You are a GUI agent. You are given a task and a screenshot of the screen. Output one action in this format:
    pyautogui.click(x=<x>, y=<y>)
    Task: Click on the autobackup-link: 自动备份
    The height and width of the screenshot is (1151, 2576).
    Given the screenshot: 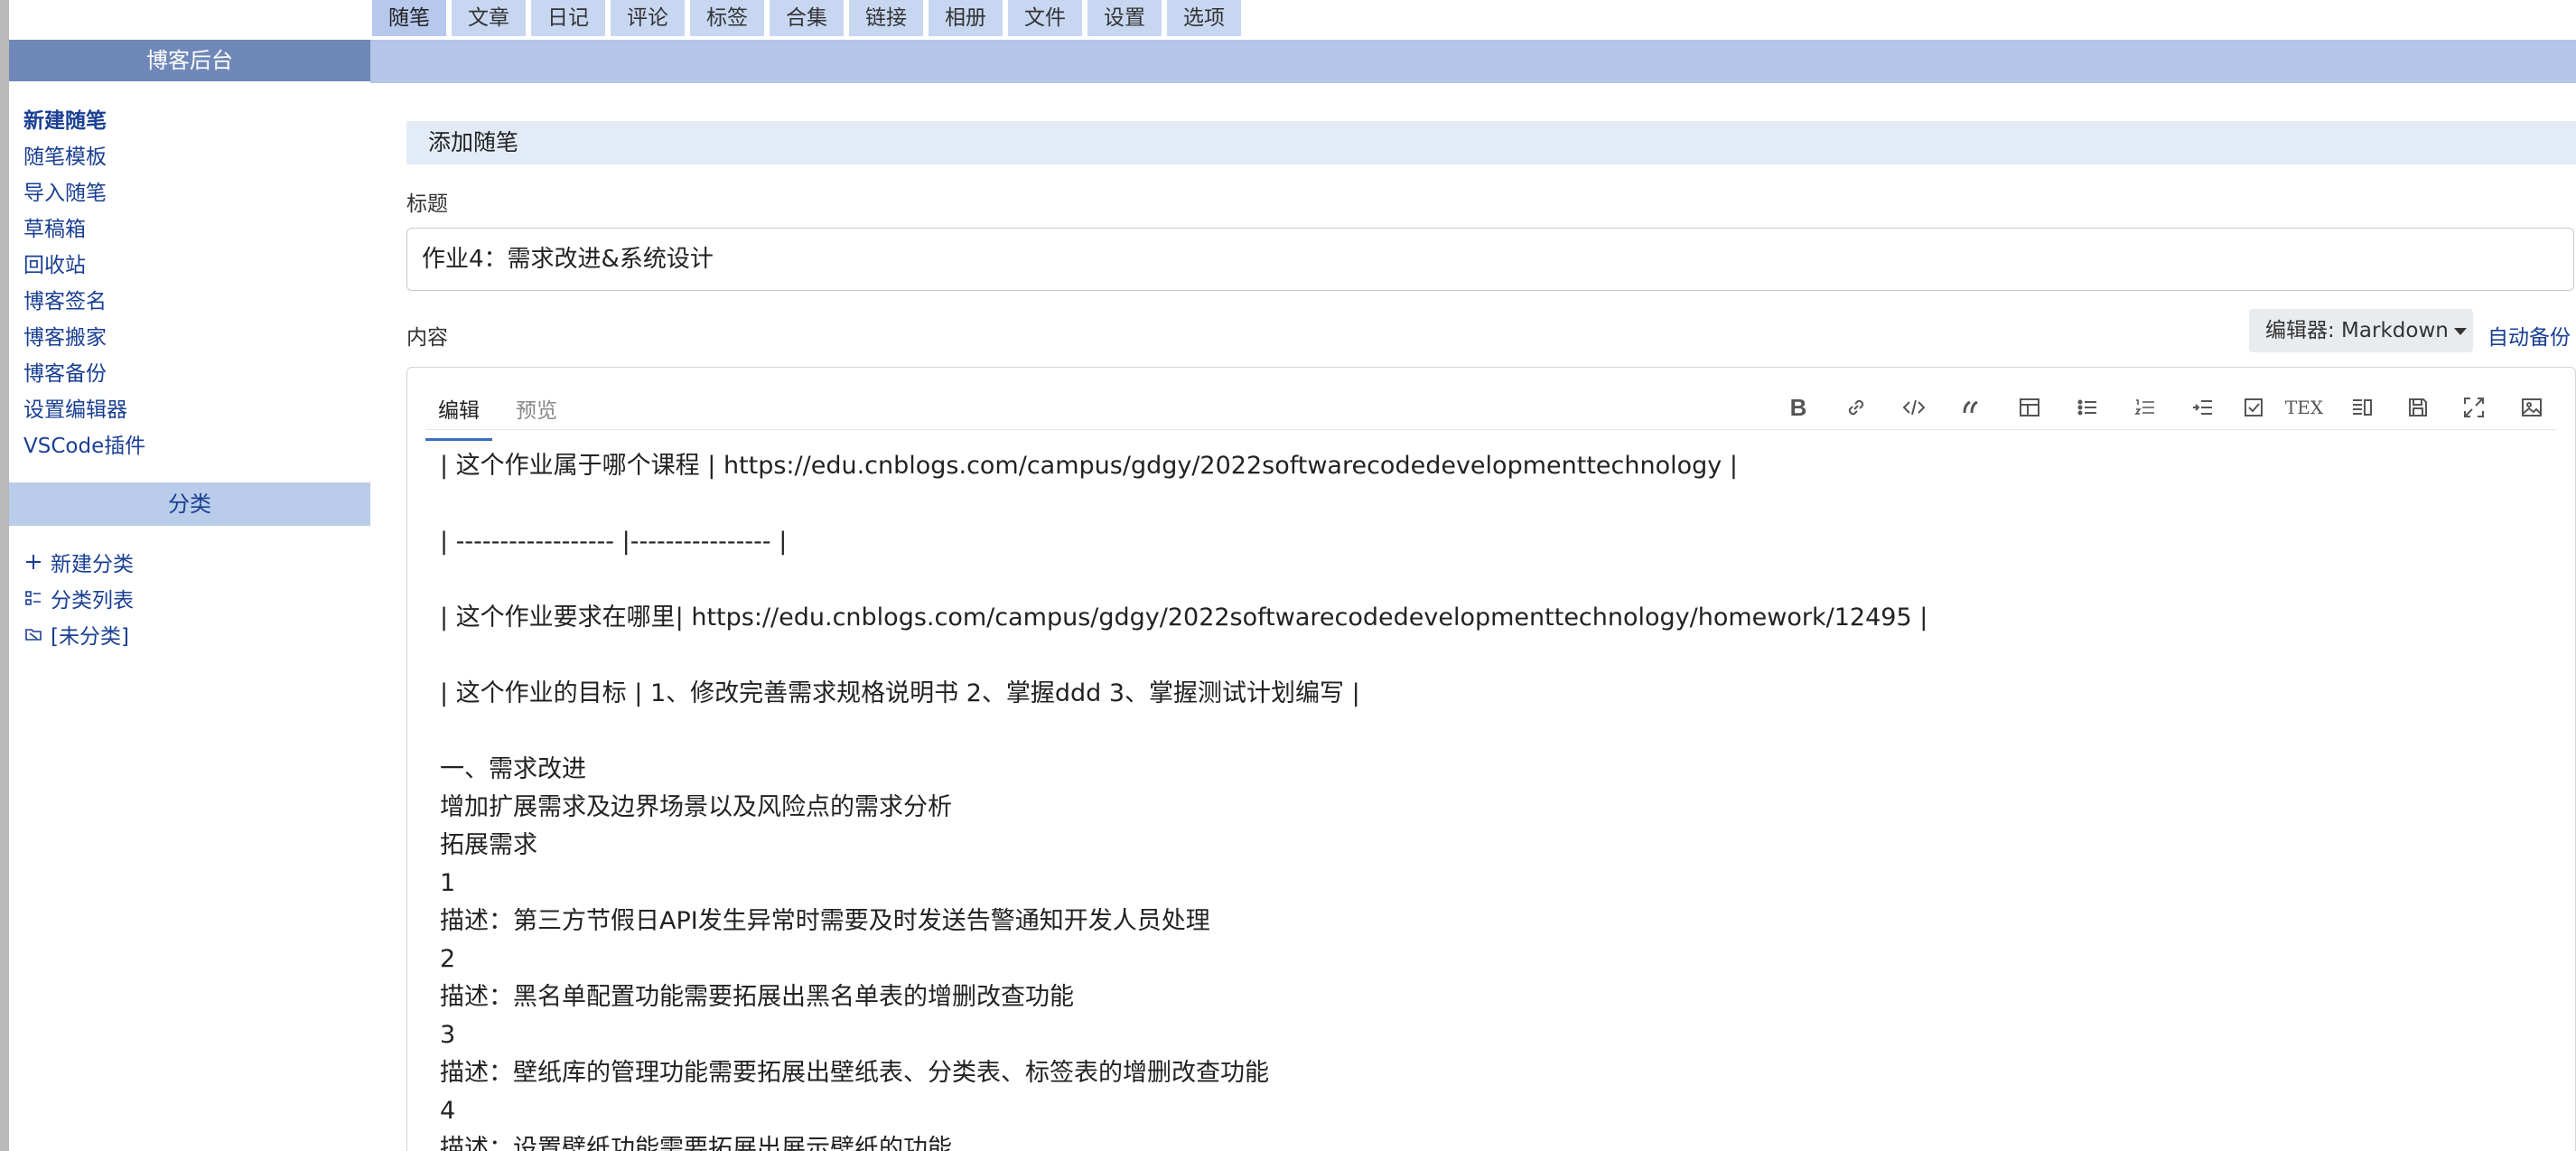 What is the action you would take?
    pyautogui.click(x=2529, y=335)
    